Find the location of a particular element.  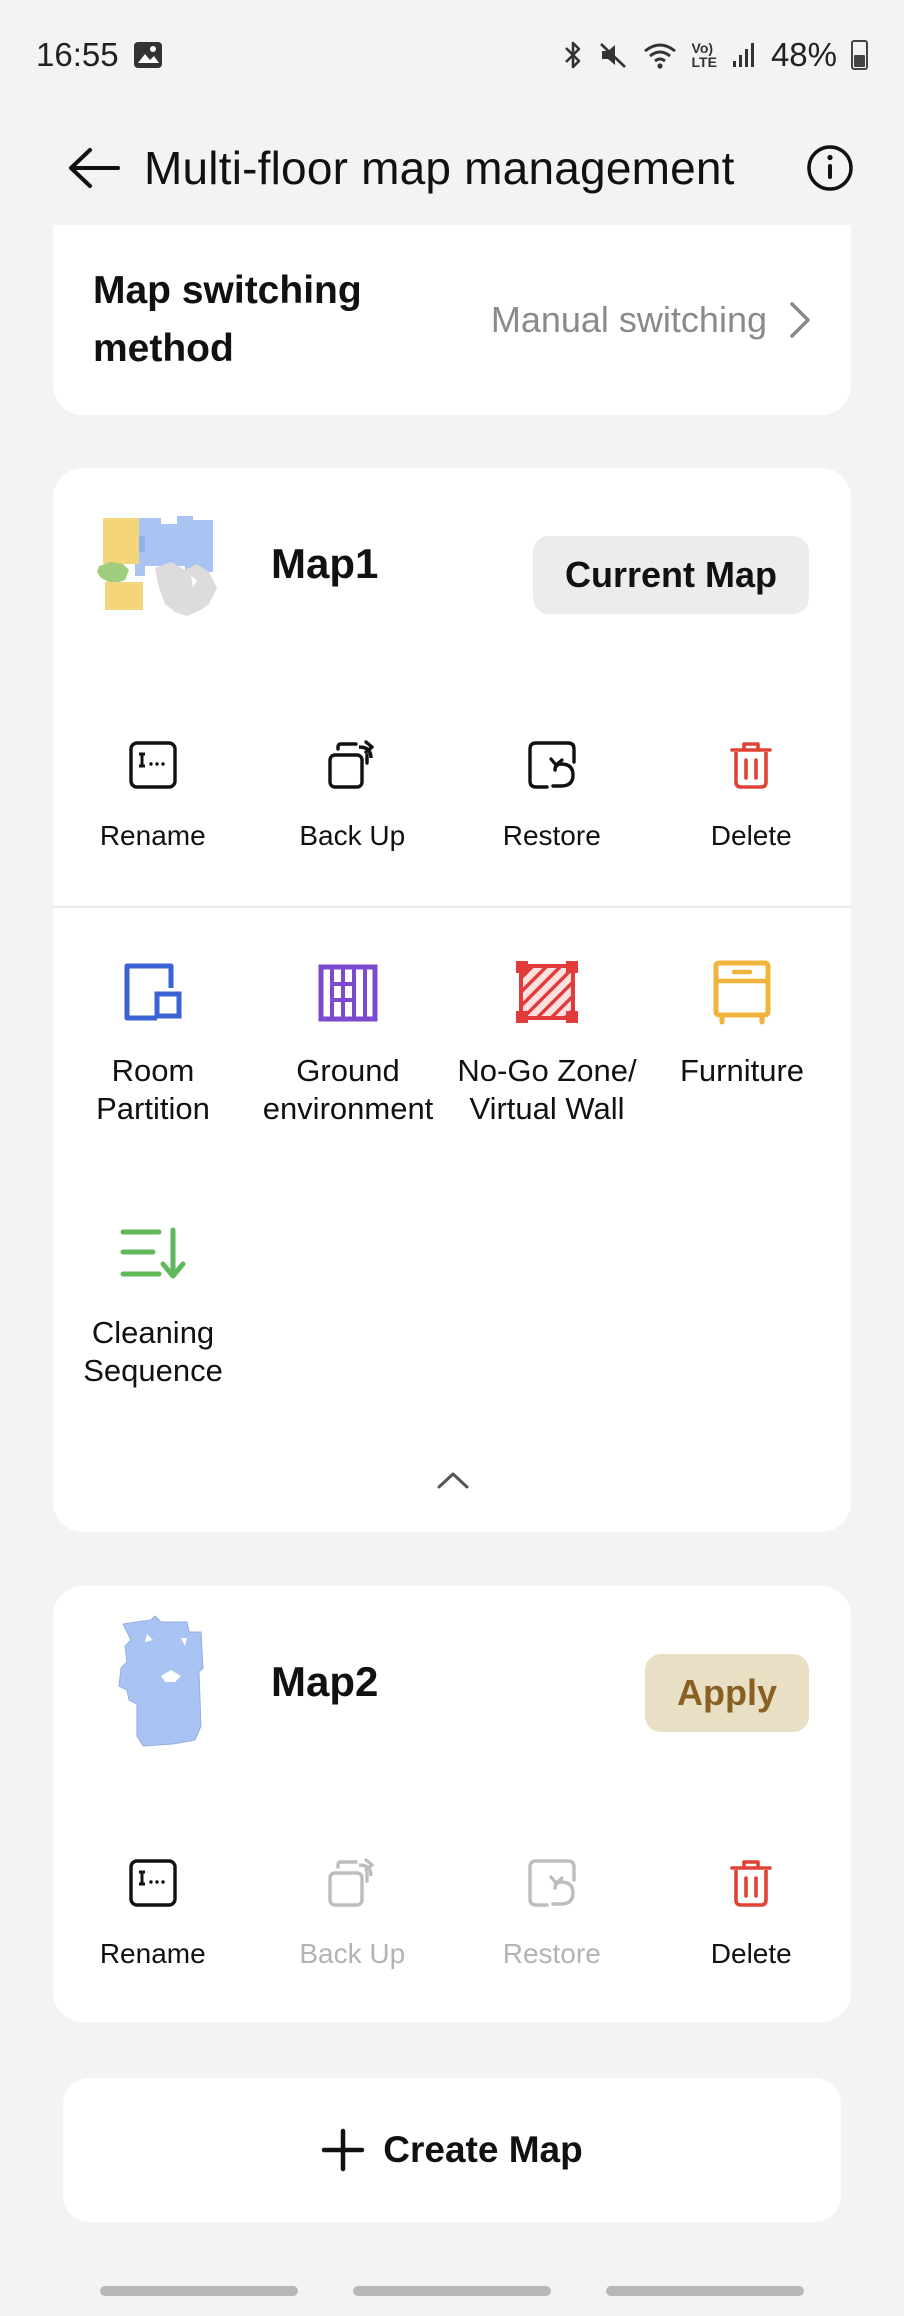

tool-label: No-Go Zone/Virtual Wall is located at coordinates (547, 1089).